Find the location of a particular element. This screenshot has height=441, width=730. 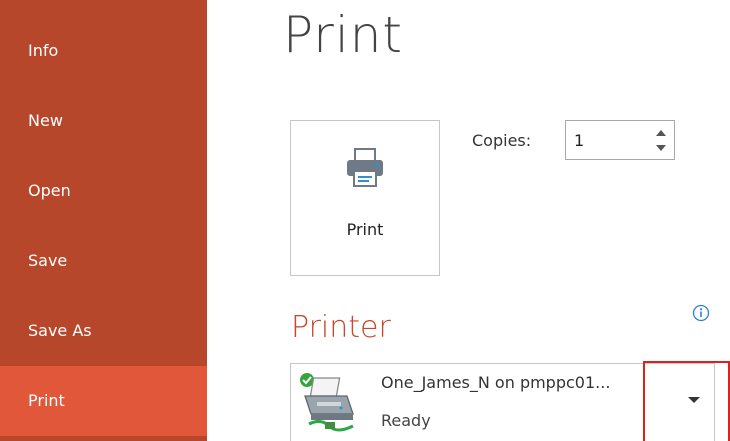

sidebar-item-info: Info is located at coordinates (103, 51).